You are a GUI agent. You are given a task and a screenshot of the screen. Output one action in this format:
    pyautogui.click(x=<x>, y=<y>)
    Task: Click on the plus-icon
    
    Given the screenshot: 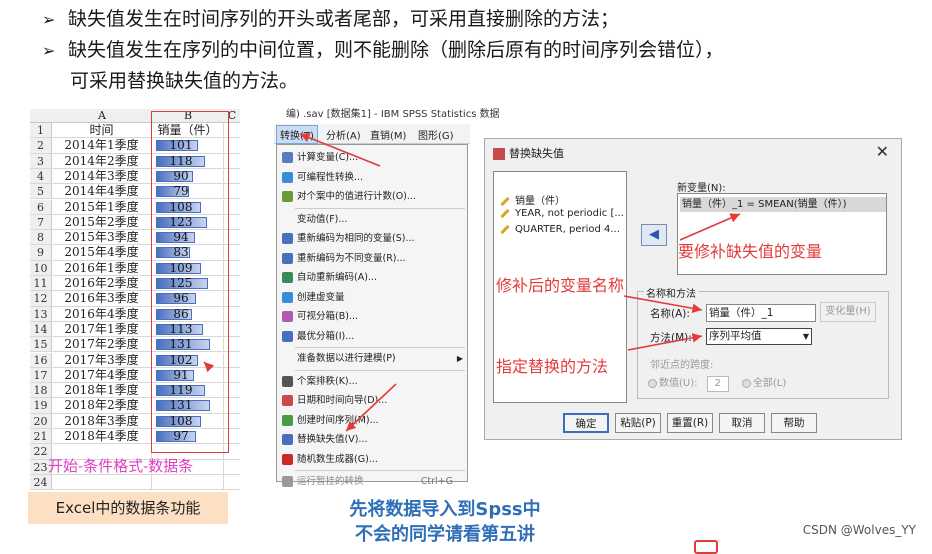 What is the action you would take?
    pyautogui.click(x=287, y=177)
    